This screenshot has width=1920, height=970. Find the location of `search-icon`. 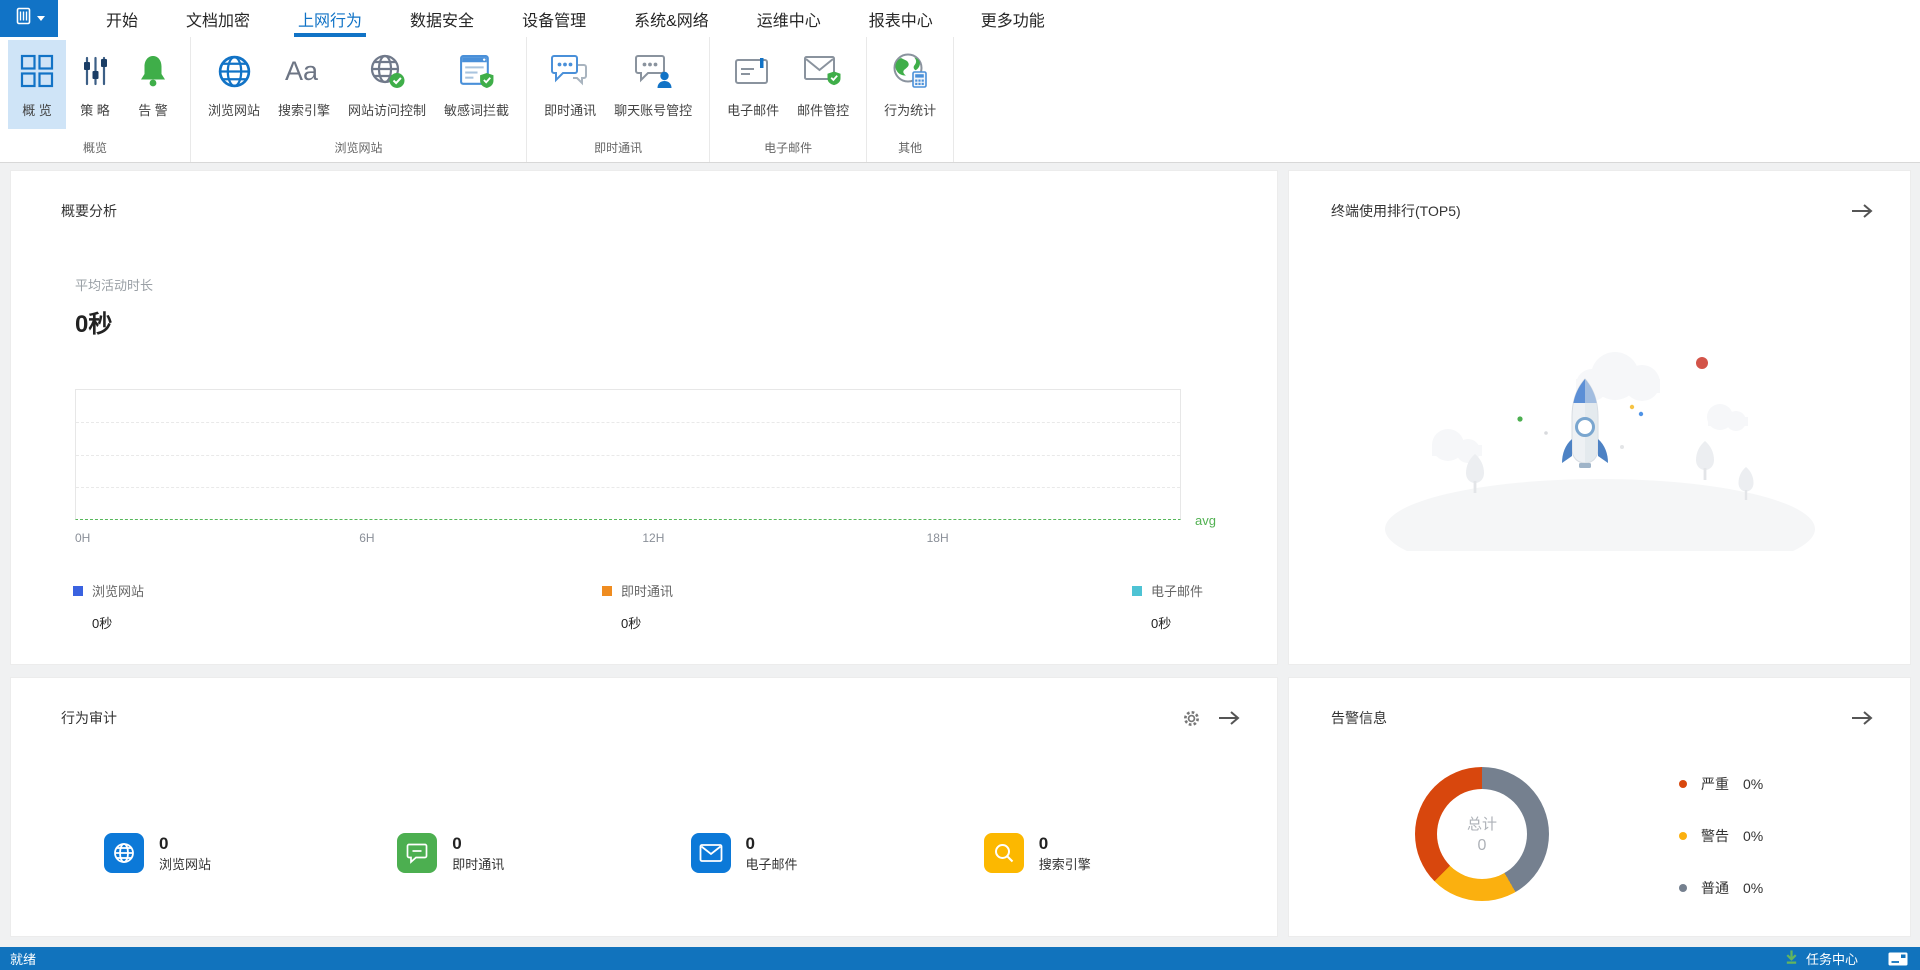

search-icon is located at coordinates (1003, 853).